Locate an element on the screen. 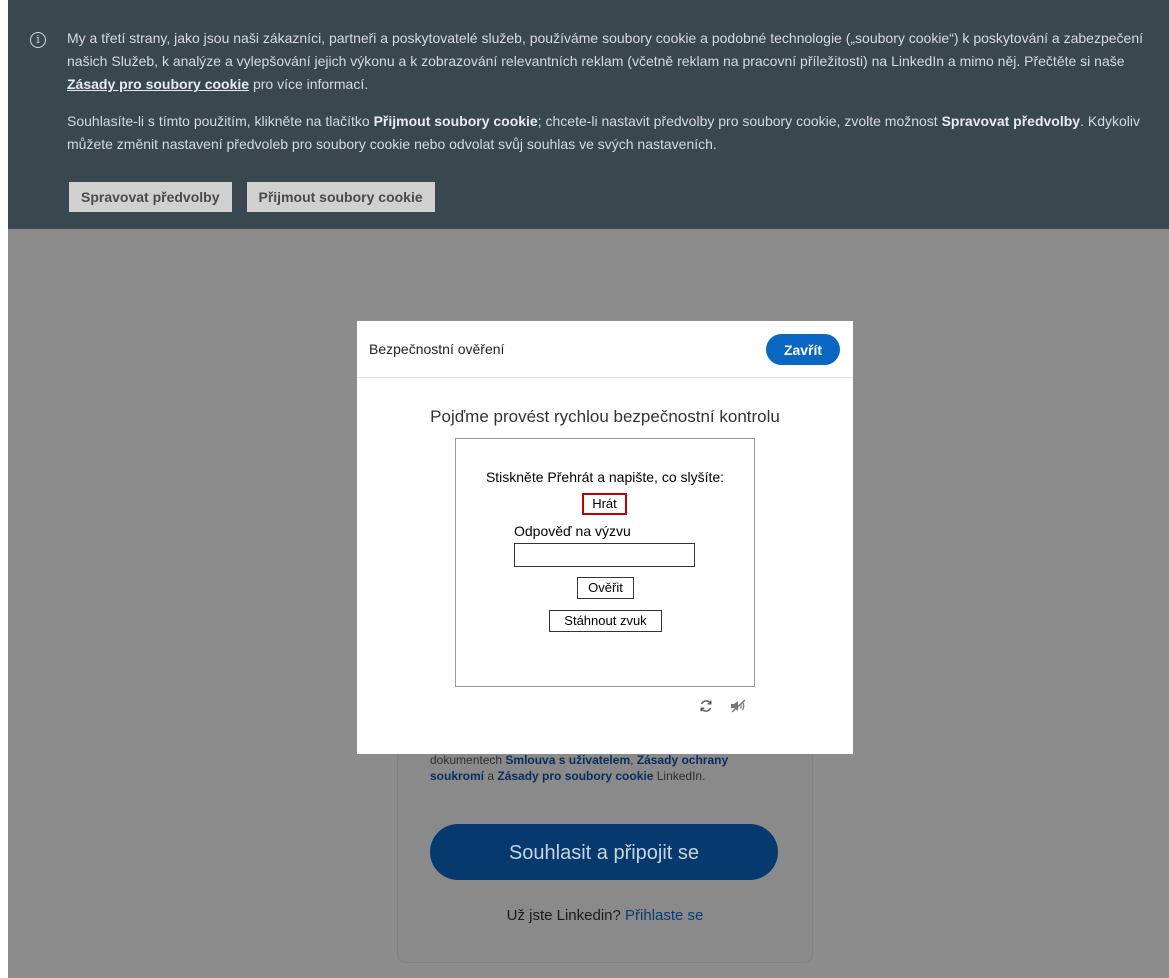 The image size is (1169, 978). modal-header: Bezpečnostní ověření Zavřít is located at coordinates (605, 349).